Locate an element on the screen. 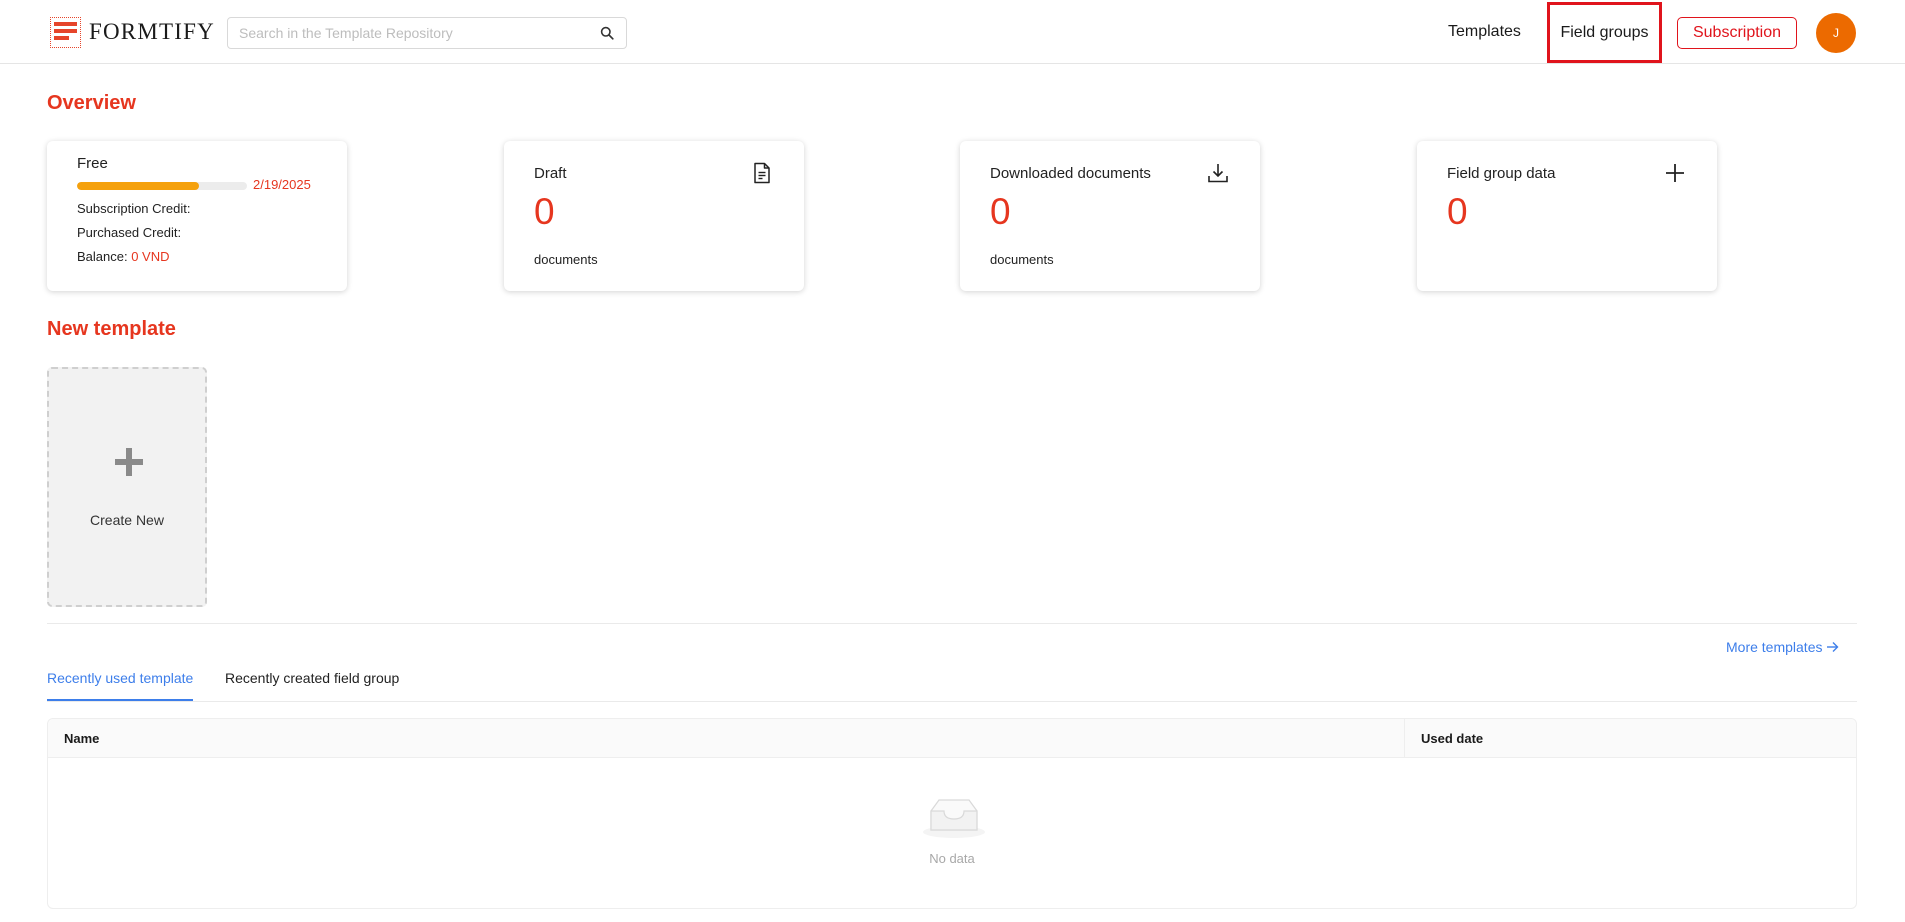  downloaded-count: 0 is located at coordinates (1000, 211).